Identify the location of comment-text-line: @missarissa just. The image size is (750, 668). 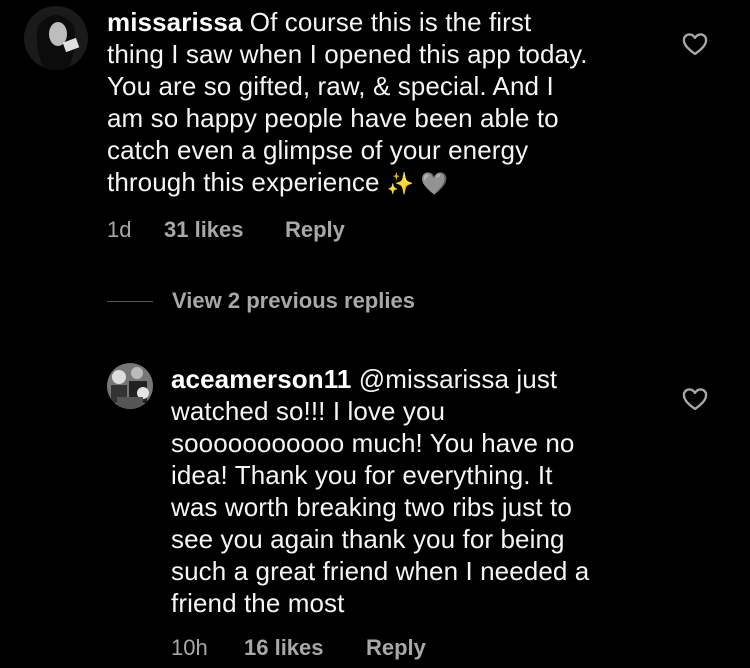
(454, 379).